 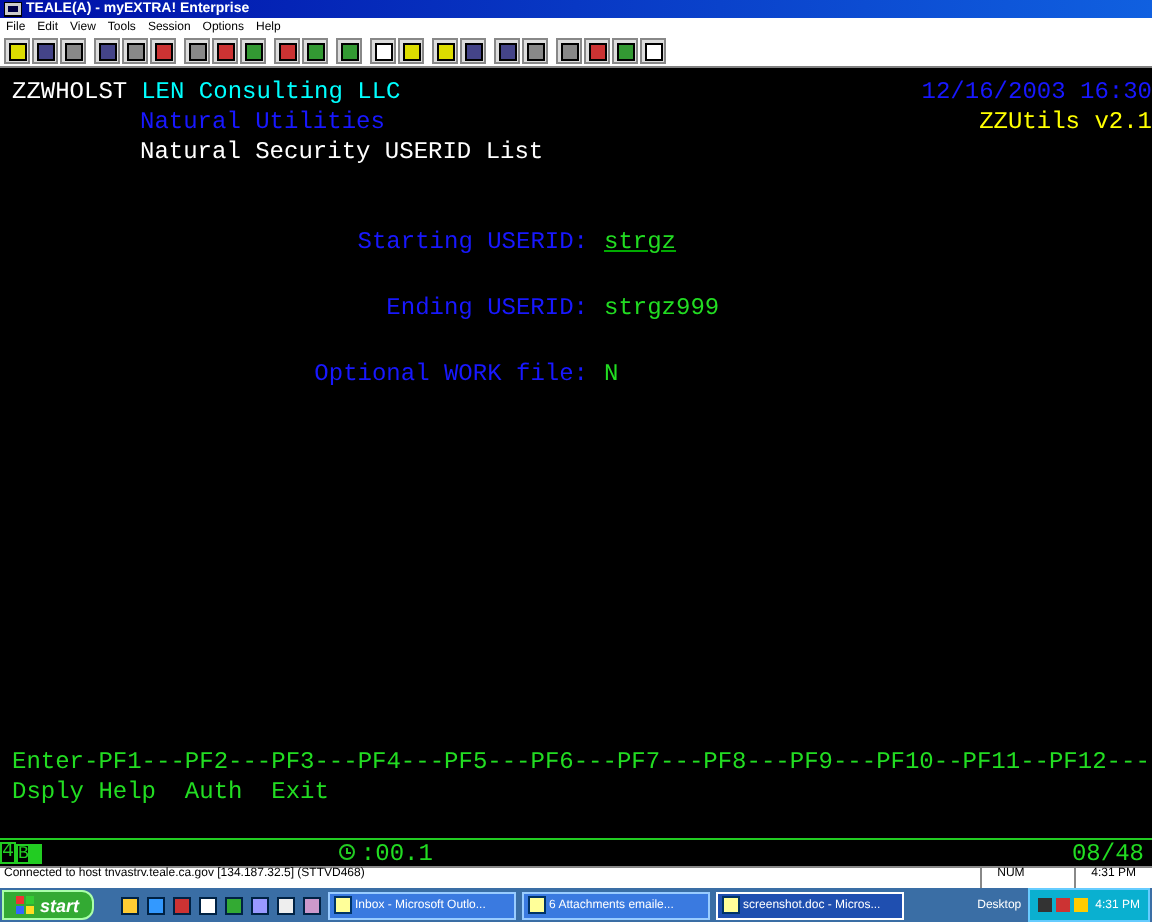 What do you see at coordinates (471, 243) in the screenshot?
I see `field-label: Starting USERID:` at bounding box center [471, 243].